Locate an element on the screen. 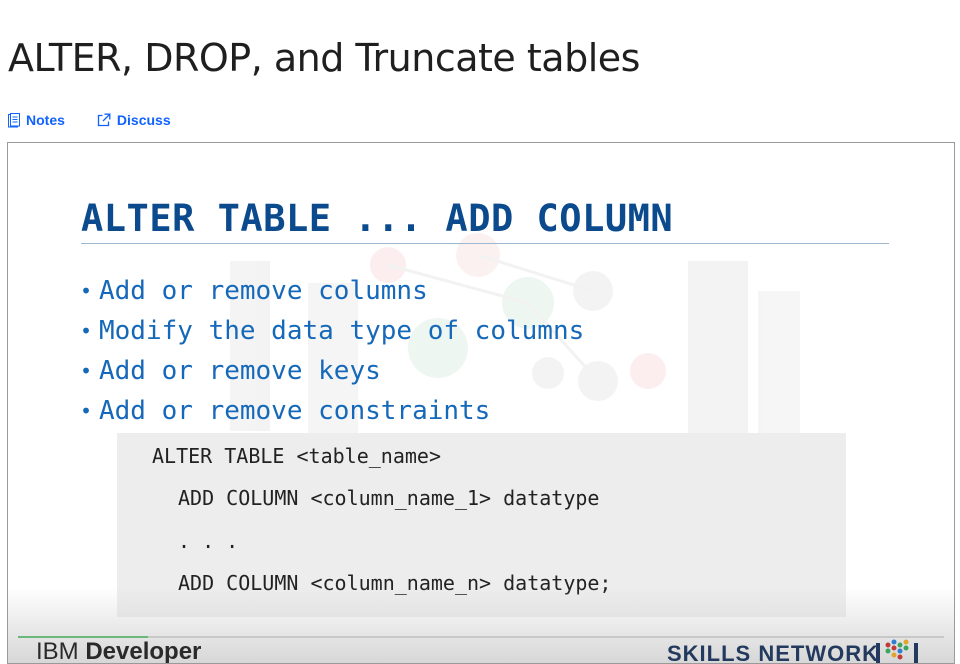 This screenshot has height=664, width=960. code-line: . . . is located at coordinates (208, 541).